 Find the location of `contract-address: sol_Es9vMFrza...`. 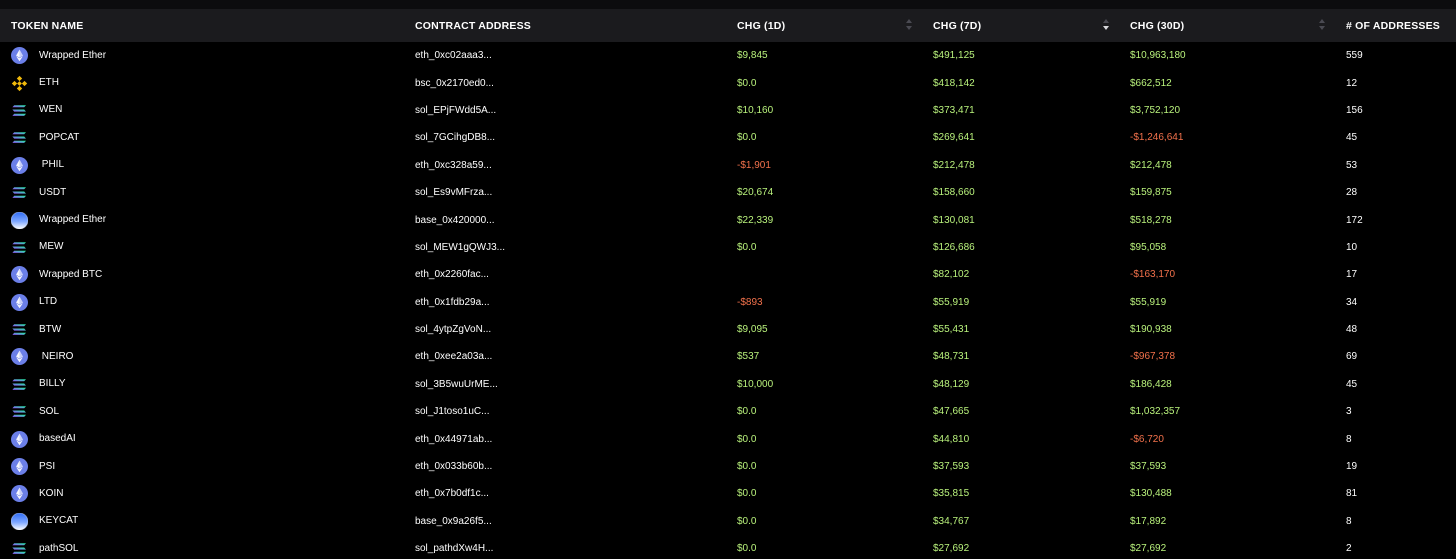

contract-address: sol_Es9vMFrza... is located at coordinates (565, 192).